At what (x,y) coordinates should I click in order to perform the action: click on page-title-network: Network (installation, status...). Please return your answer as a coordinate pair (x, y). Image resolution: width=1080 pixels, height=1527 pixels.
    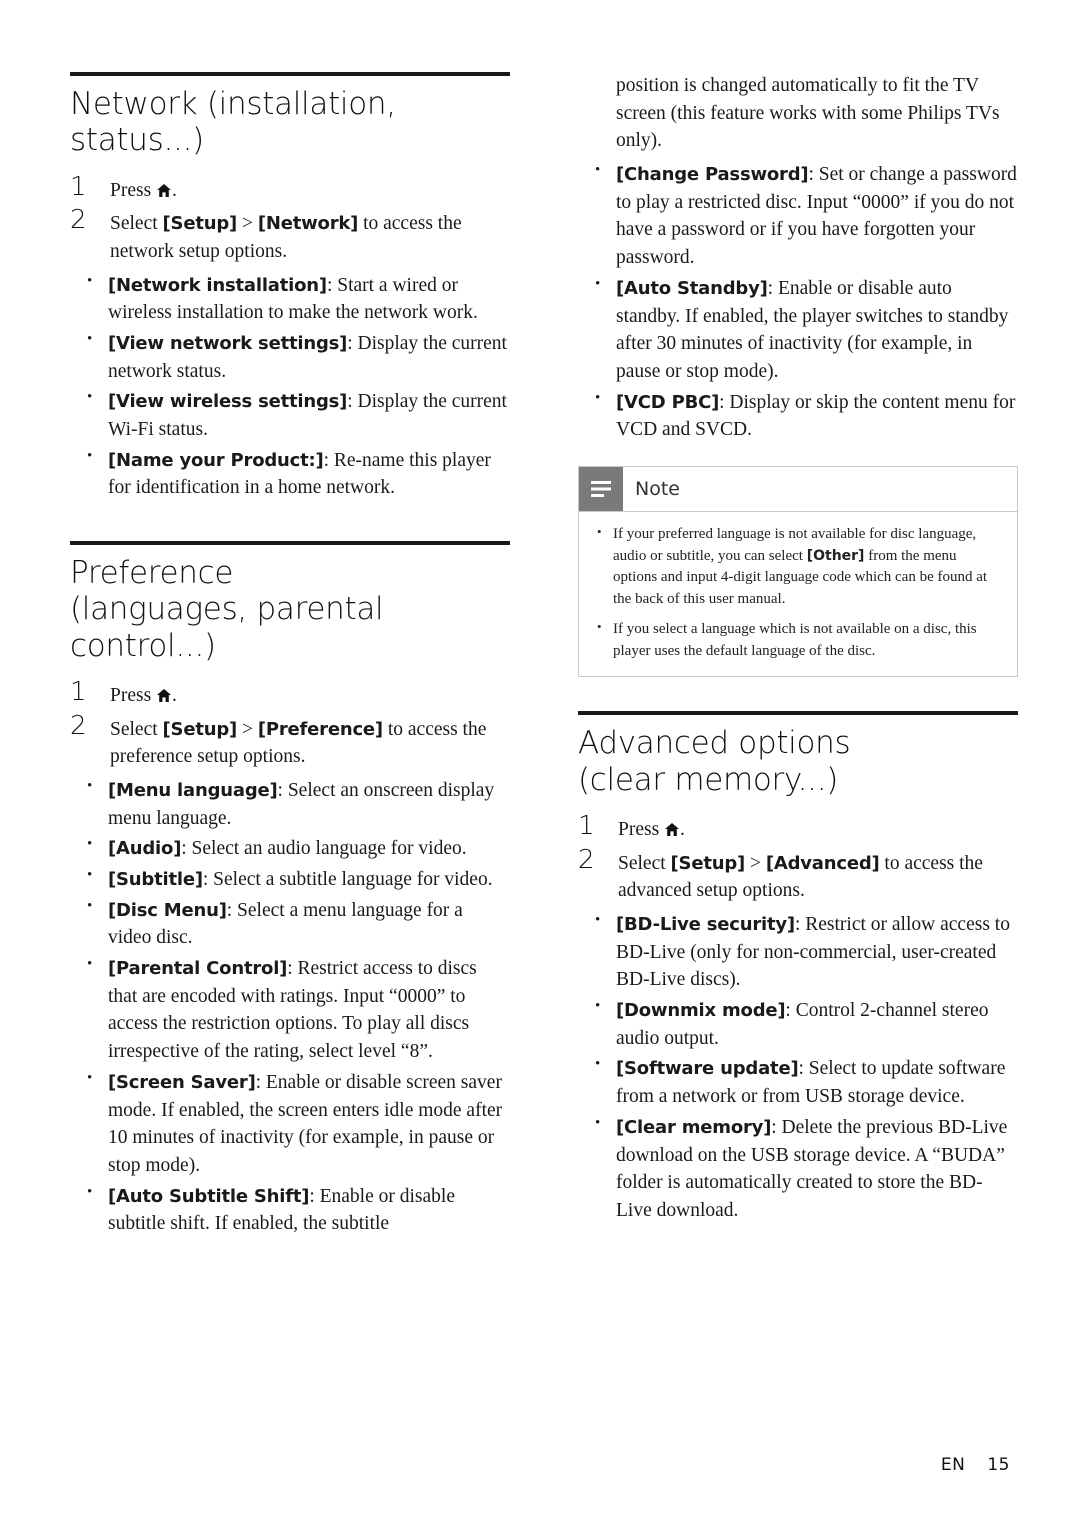
    Looking at the image, I should click on (290, 122).